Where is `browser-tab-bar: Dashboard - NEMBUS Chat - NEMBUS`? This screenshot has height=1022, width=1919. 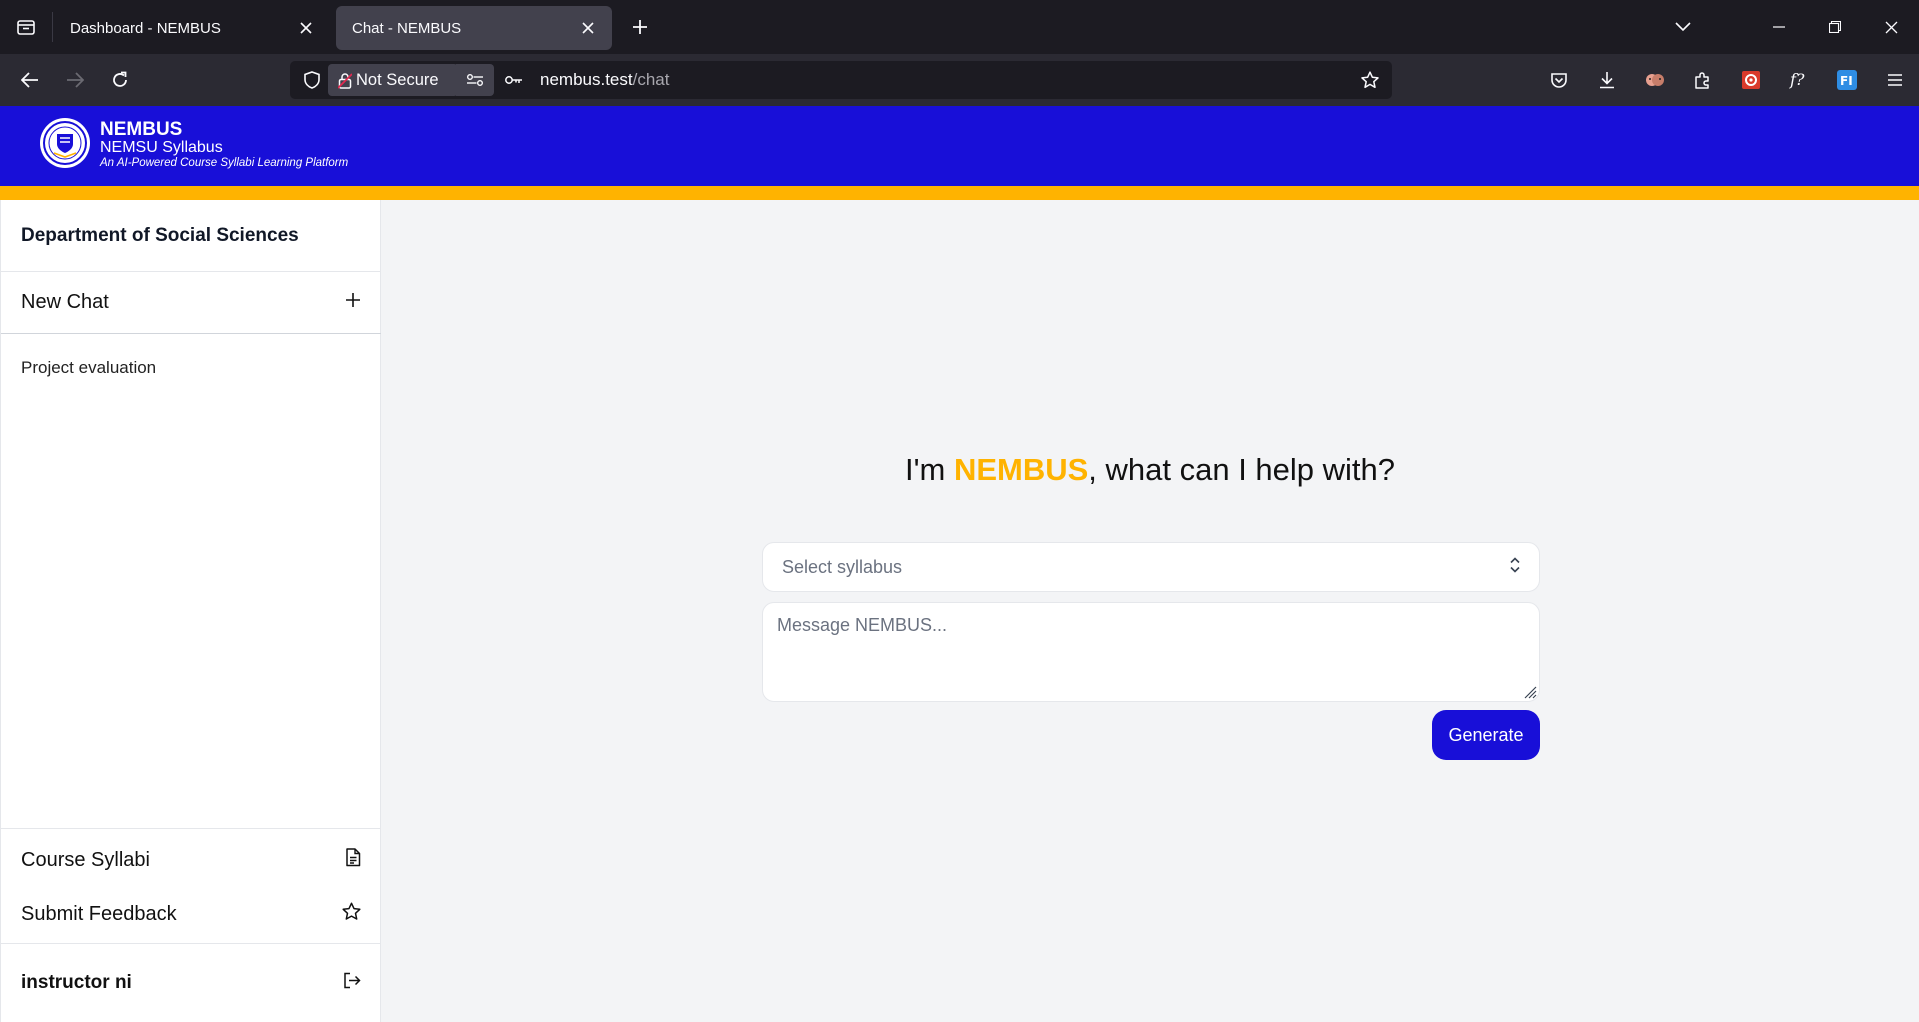
browser-tab-bar: Dashboard - NEMBUS Chat - NEMBUS is located at coordinates (959, 27).